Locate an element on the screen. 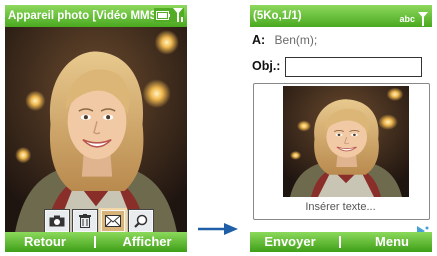  subject-input is located at coordinates (353, 67).